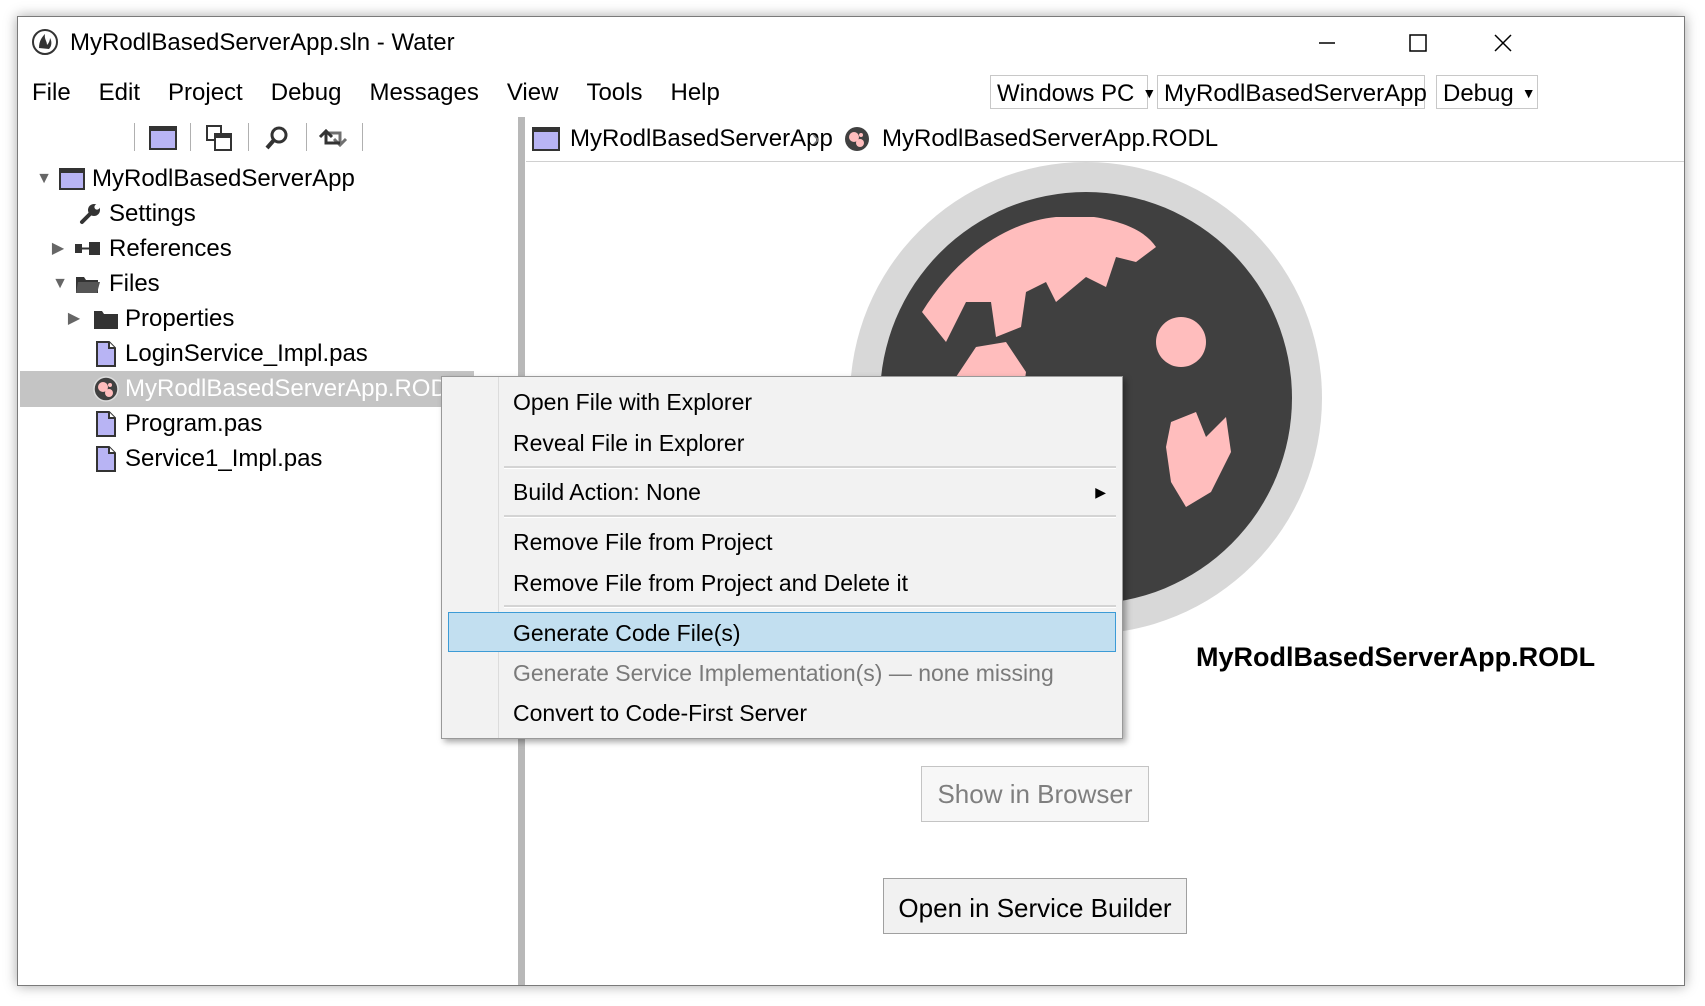 The width and height of the screenshot is (1705, 1006). I want to click on show-in-browser-button: Show in Browser, so click(1035, 794).